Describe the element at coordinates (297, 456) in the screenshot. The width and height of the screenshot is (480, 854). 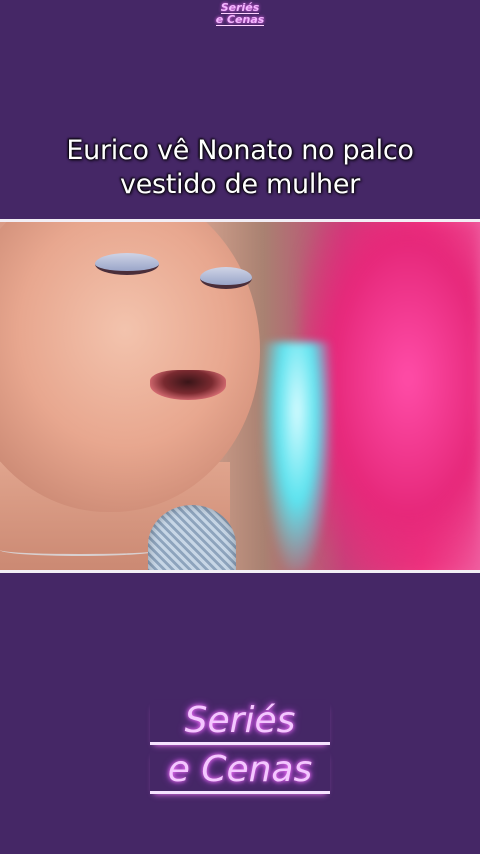
I see `stage-light-cyan` at that location.